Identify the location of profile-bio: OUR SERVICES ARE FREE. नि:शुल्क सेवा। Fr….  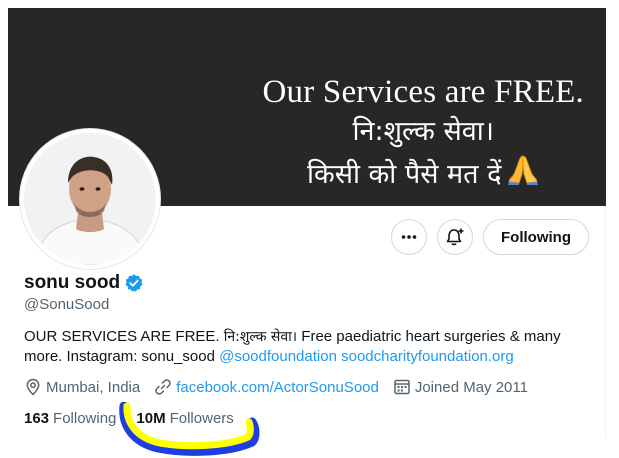
(304, 347).